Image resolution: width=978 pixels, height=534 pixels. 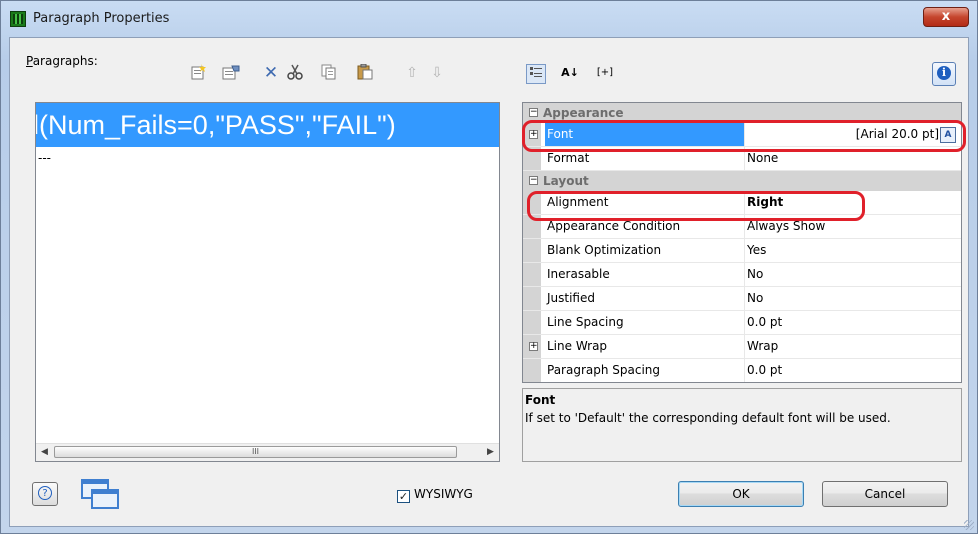 What do you see at coordinates (65, 61) in the screenshot?
I see `paragraphs-label-text: aragraphs:` at bounding box center [65, 61].